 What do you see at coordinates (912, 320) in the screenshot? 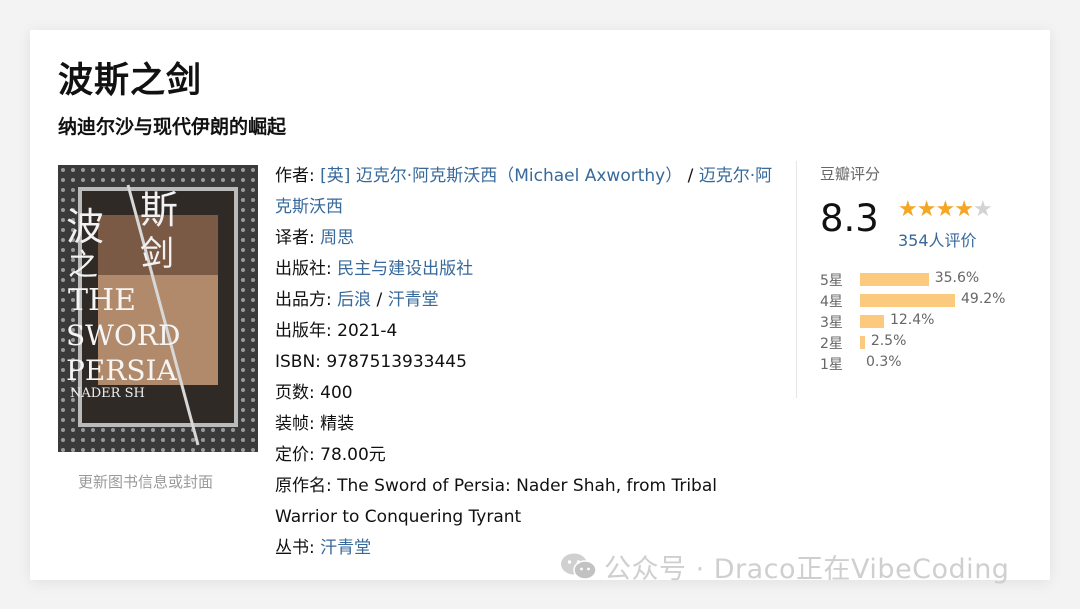
I see `rating-dist-percent: 12.4%` at bounding box center [912, 320].